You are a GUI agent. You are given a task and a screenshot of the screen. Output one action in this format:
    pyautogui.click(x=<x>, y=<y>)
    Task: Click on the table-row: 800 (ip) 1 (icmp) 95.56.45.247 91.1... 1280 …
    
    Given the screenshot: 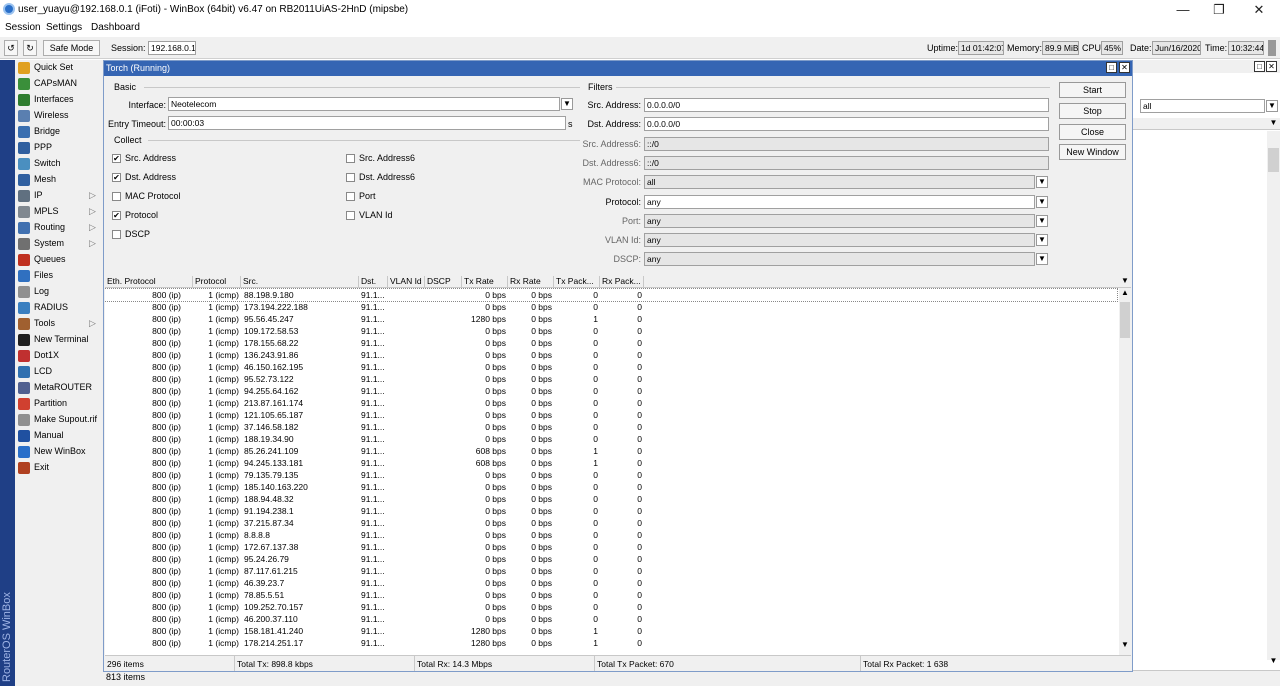 What is the action you would take?
    pyautogui.click(x=611, y=319)
    